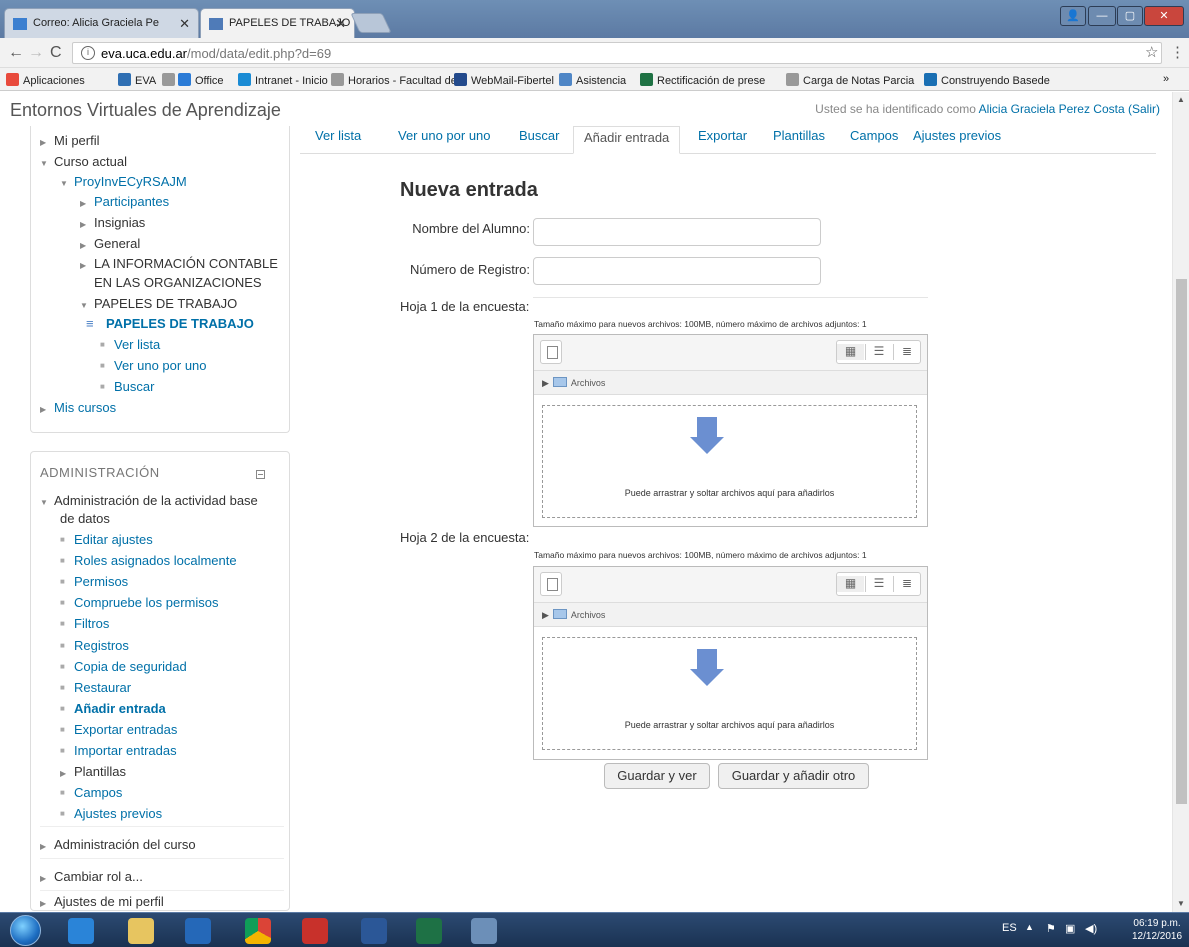 The image size is (1189, 947). I want to click on tab-2: Buscar, so click(539, 135).